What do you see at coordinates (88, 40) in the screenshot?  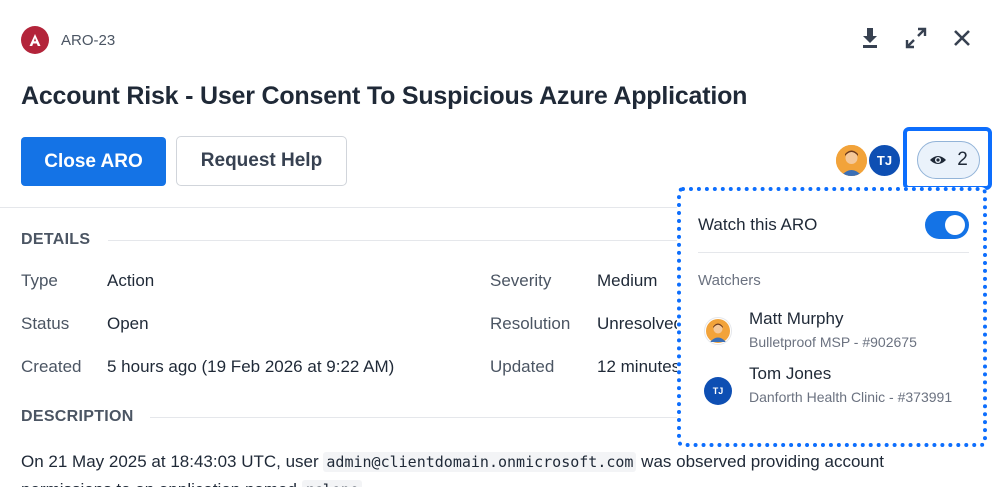 I see `aro-id: ARO-23` at bounding box center [88, 40].